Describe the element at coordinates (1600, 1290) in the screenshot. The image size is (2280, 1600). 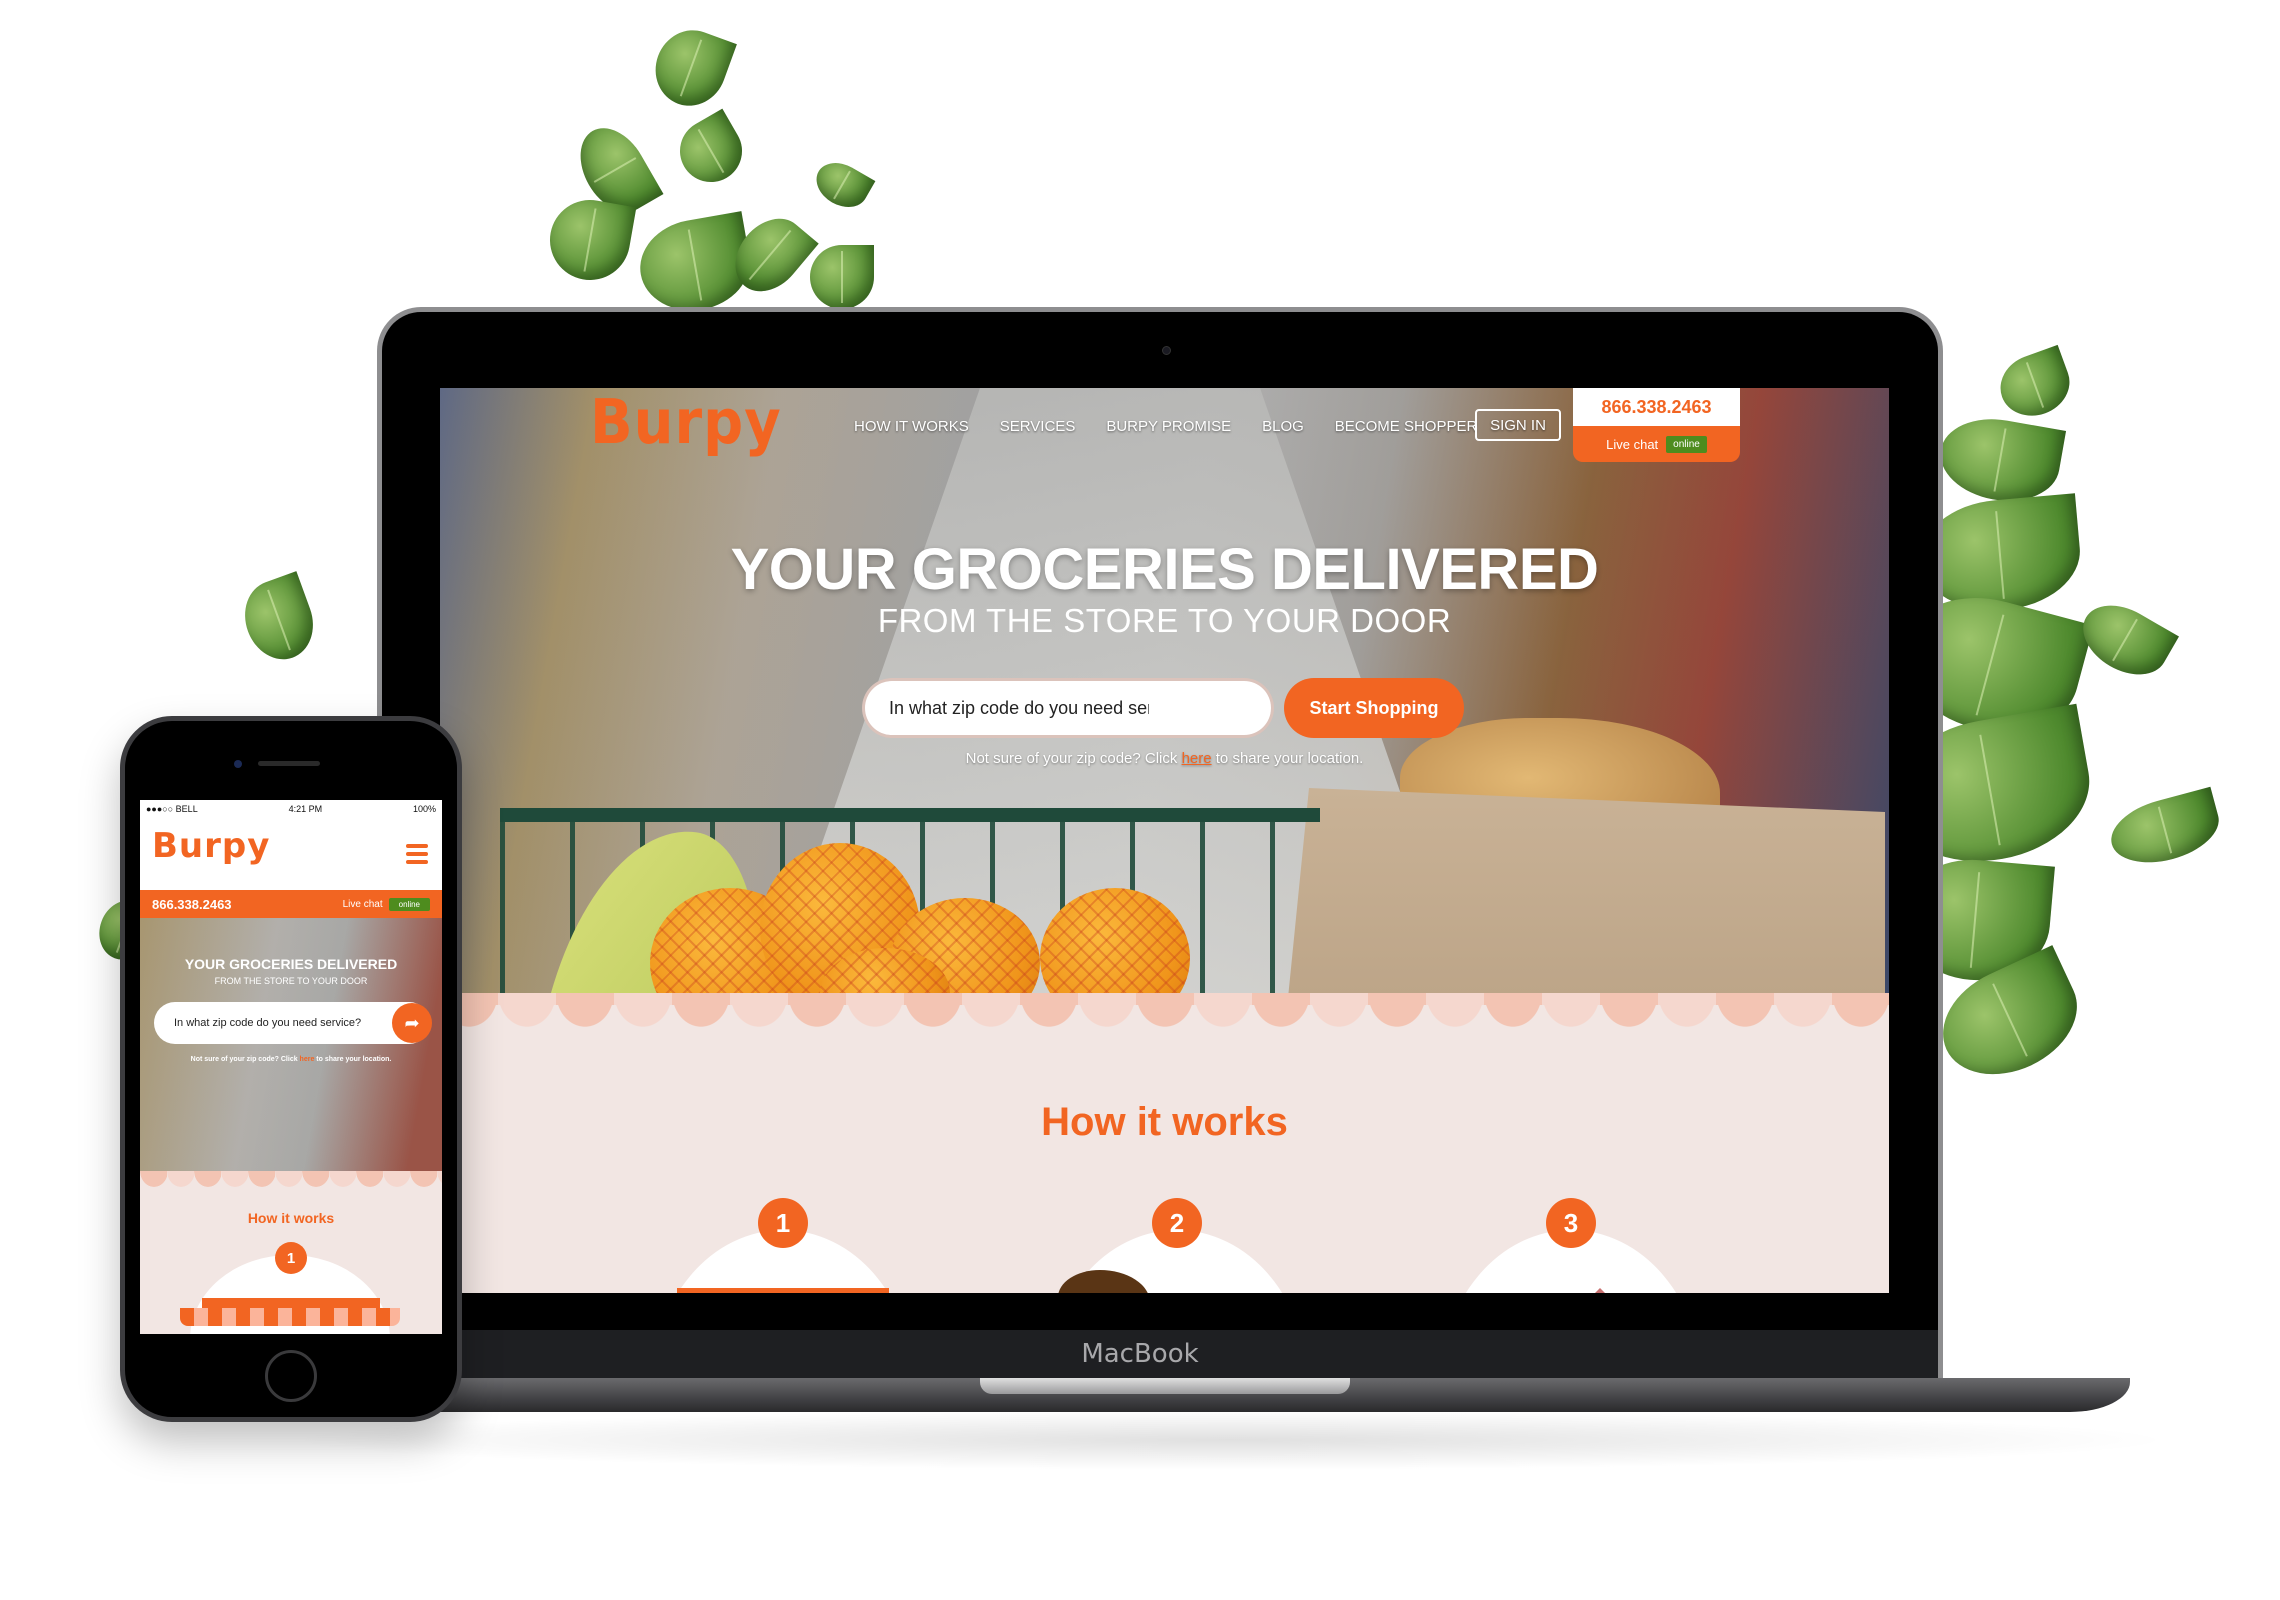
I see `house-roof` at that location.